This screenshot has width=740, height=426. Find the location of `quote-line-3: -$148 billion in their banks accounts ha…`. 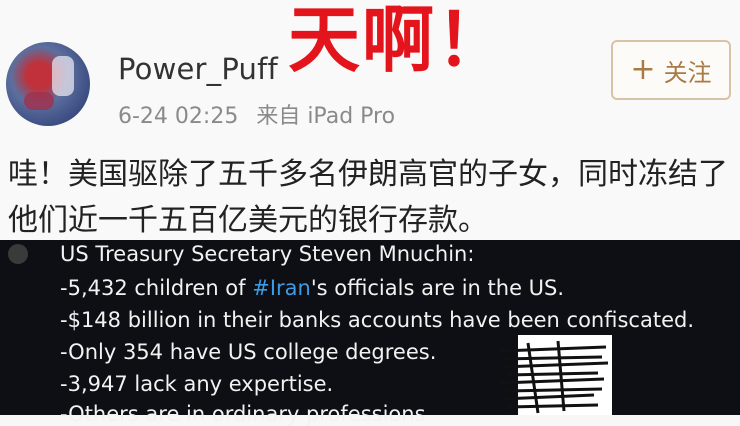

quote-line-3: -$148 billion in their banks accounts ha… is located at coordinates (377, 320).